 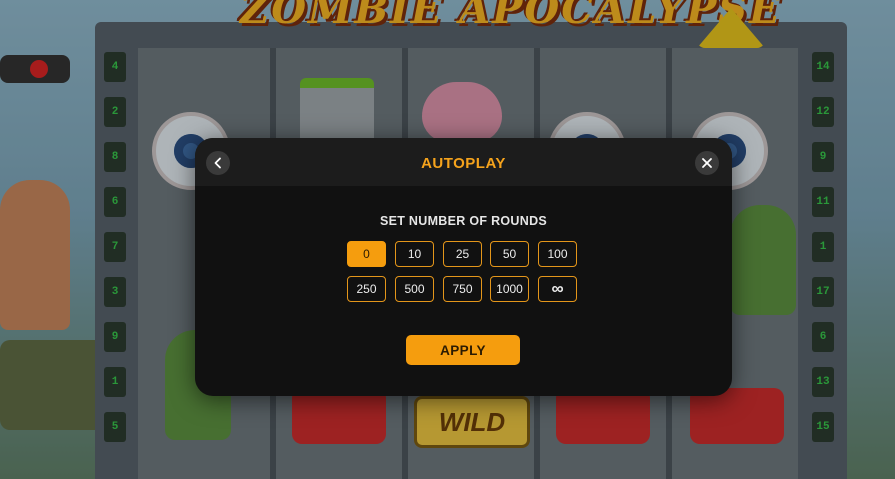 What do you see at coordinates (557, 254) in the screenshot?
I see `round-option-100: 100` at bounding box center [557, 254].